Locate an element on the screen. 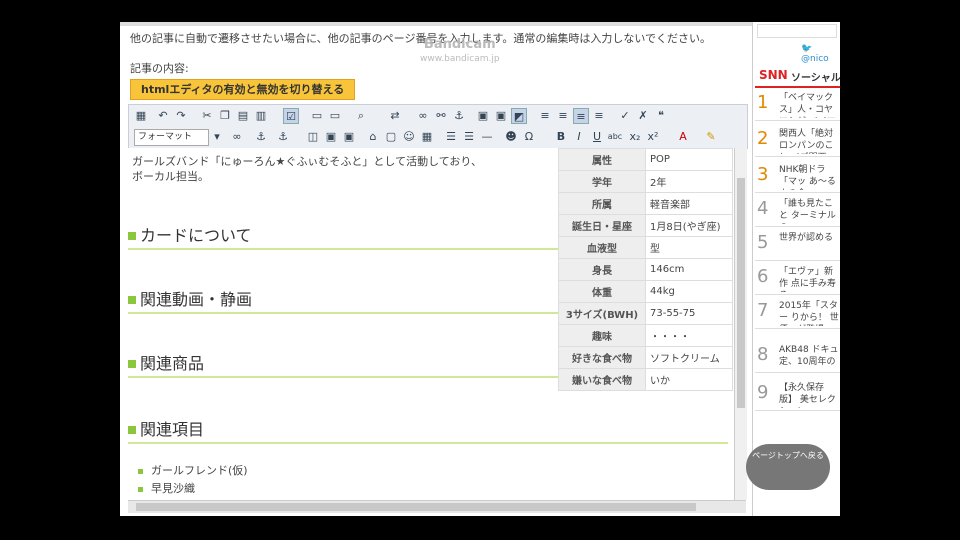 The height and width of the screenshot is (540, 960). table-icon: ▭ is located at coordinates (335, 116).